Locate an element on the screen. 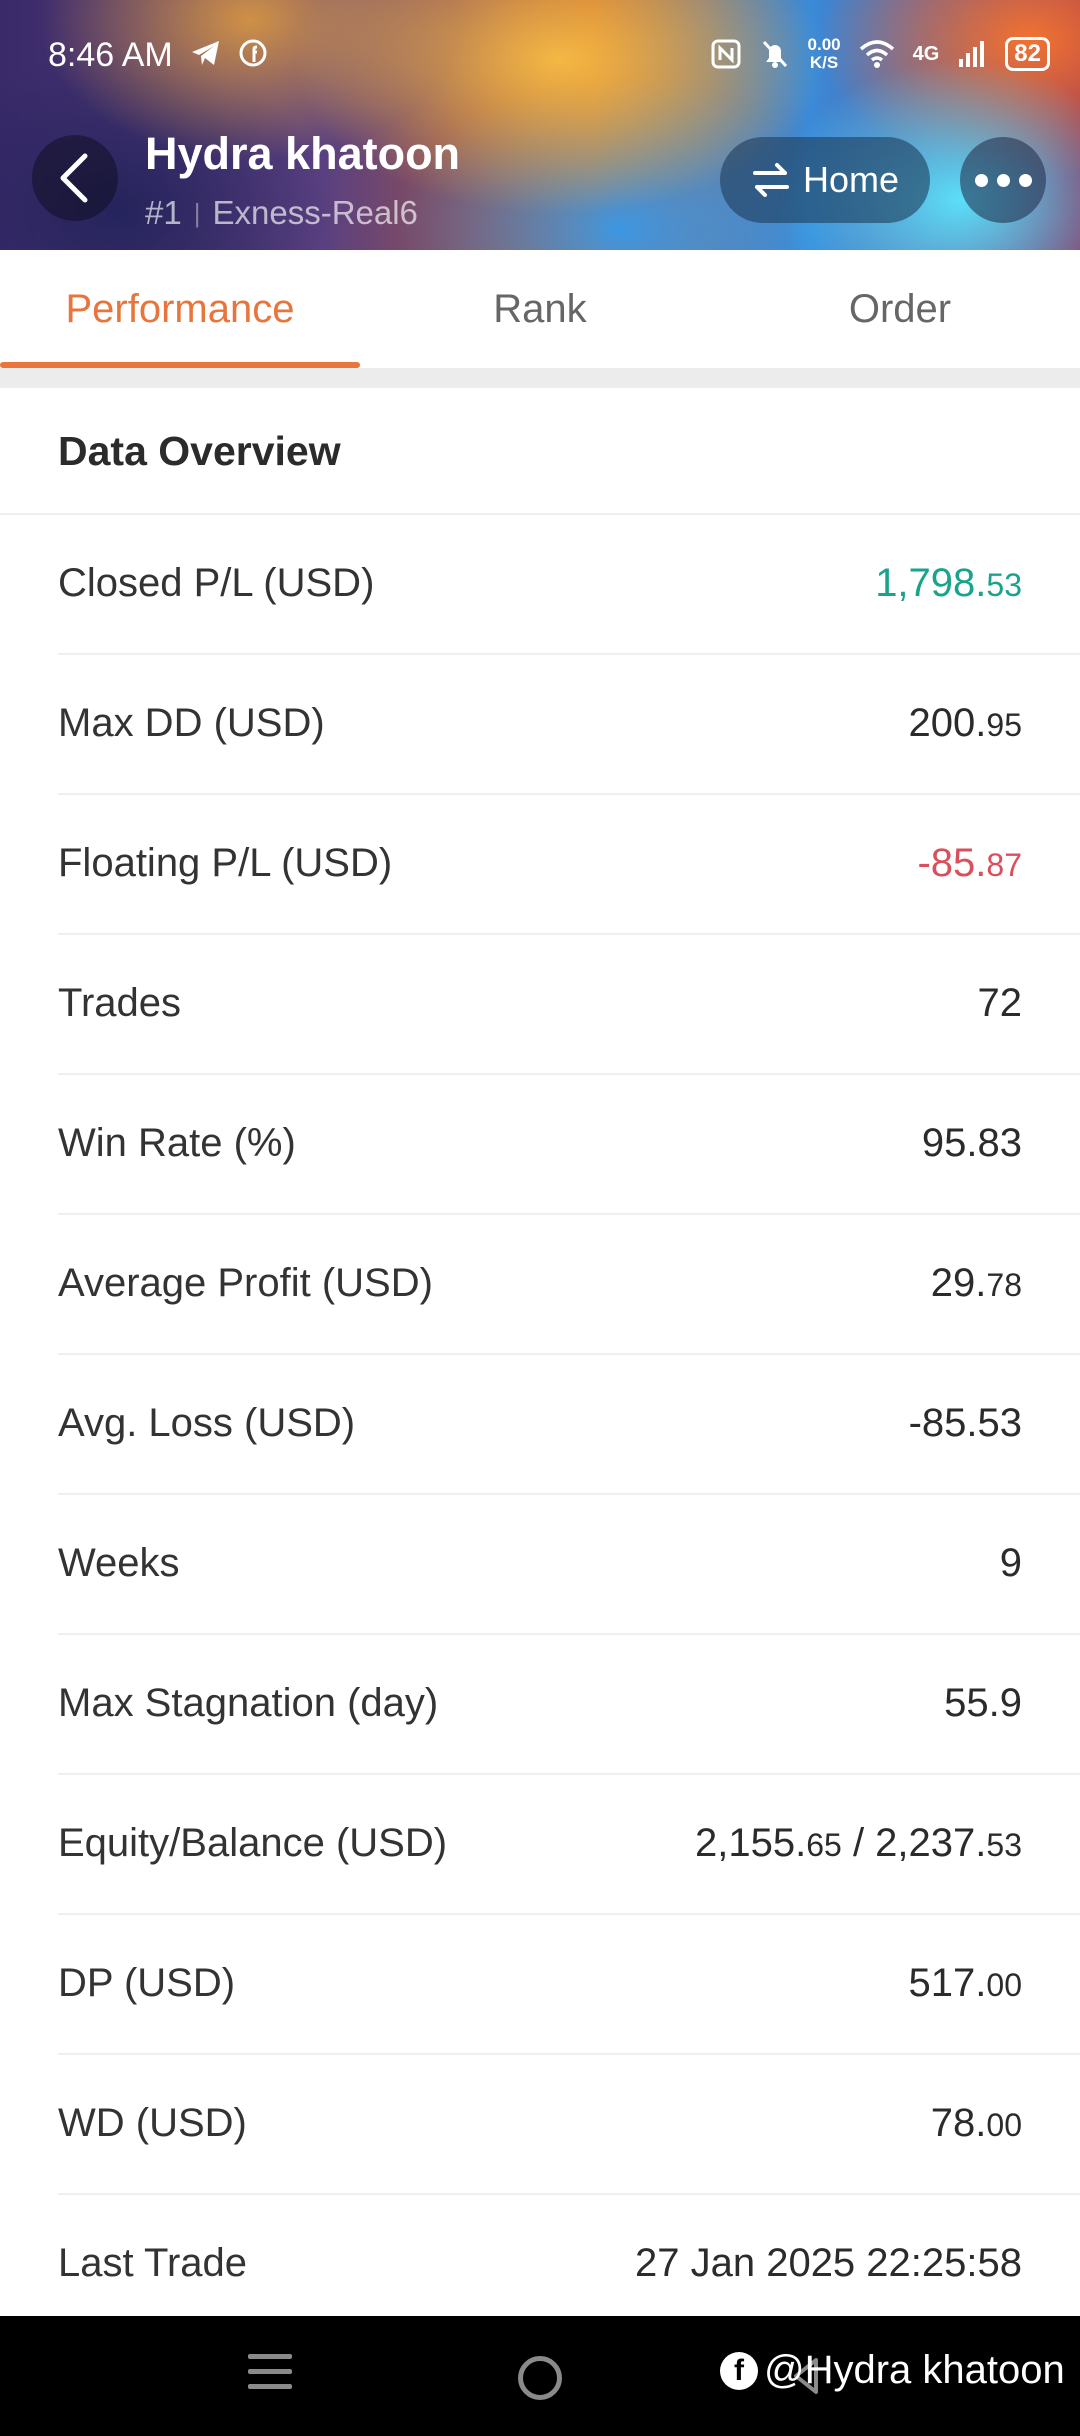  net-speed-unit: K/S is located at coordinates (824, 62).